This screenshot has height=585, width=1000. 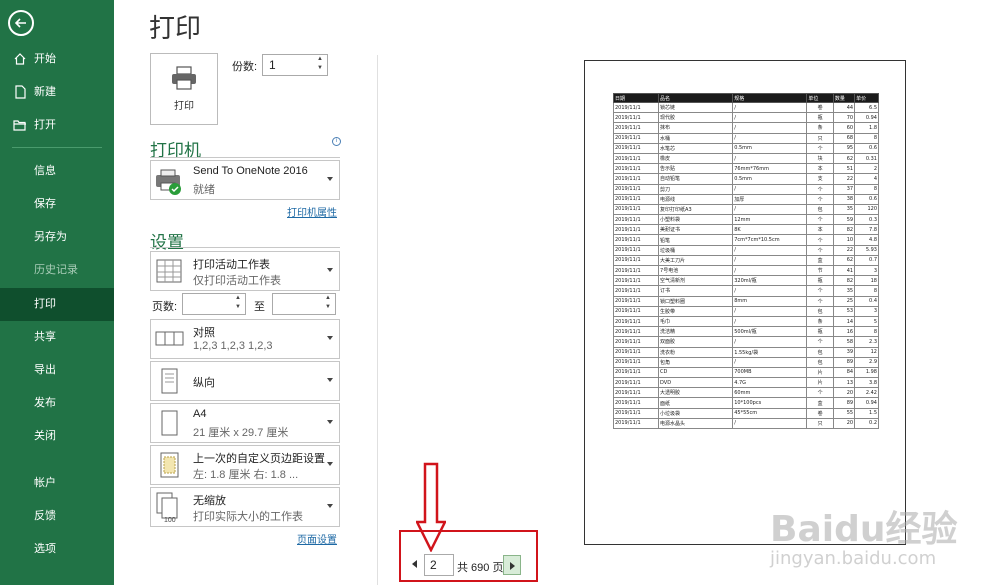 I want to click on sidebar-item-feedback: 反馈, so click(x=57, y=516).